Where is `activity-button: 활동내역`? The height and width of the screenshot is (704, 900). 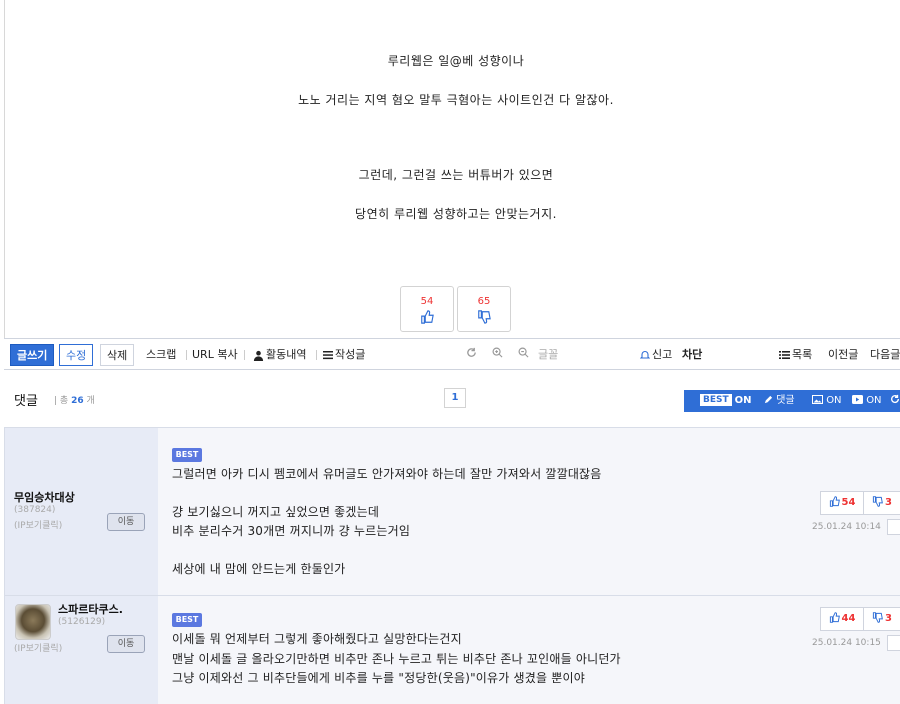 activity-button: 활동내역 is located at coordinates (279, 355).